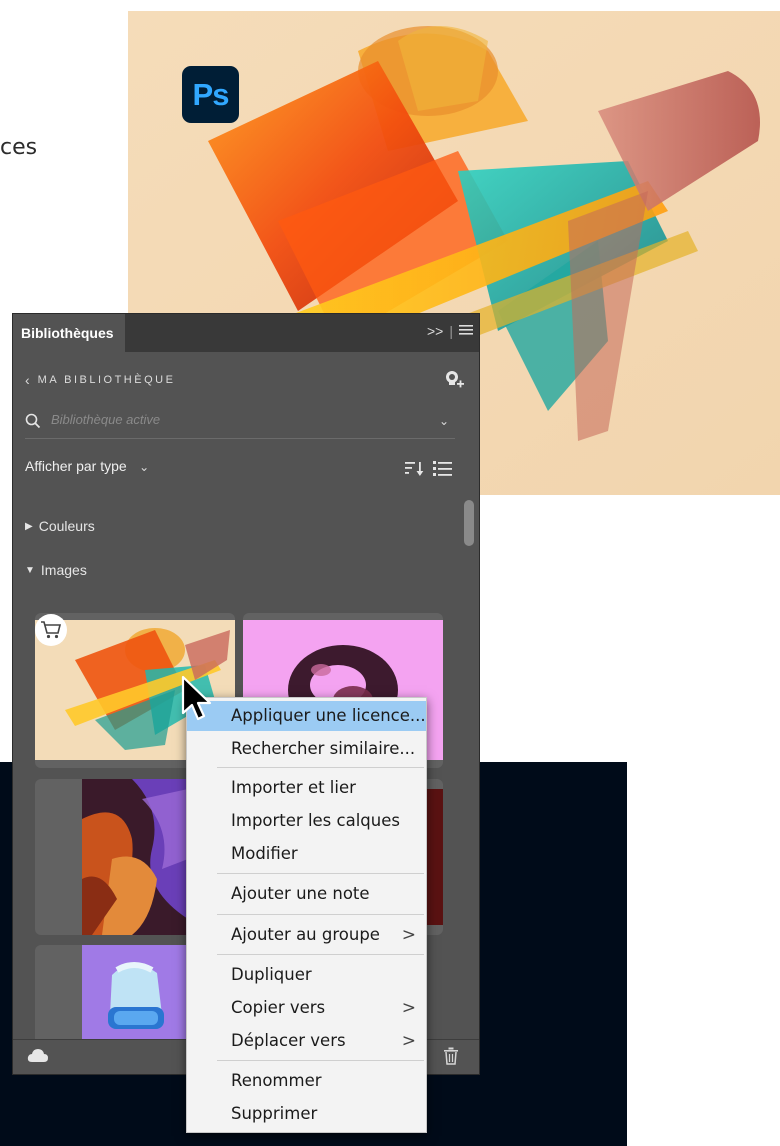 This screenshot has height=1146, width=780. I want to click on section-colors-label: Couleurs, so click(66, 526).